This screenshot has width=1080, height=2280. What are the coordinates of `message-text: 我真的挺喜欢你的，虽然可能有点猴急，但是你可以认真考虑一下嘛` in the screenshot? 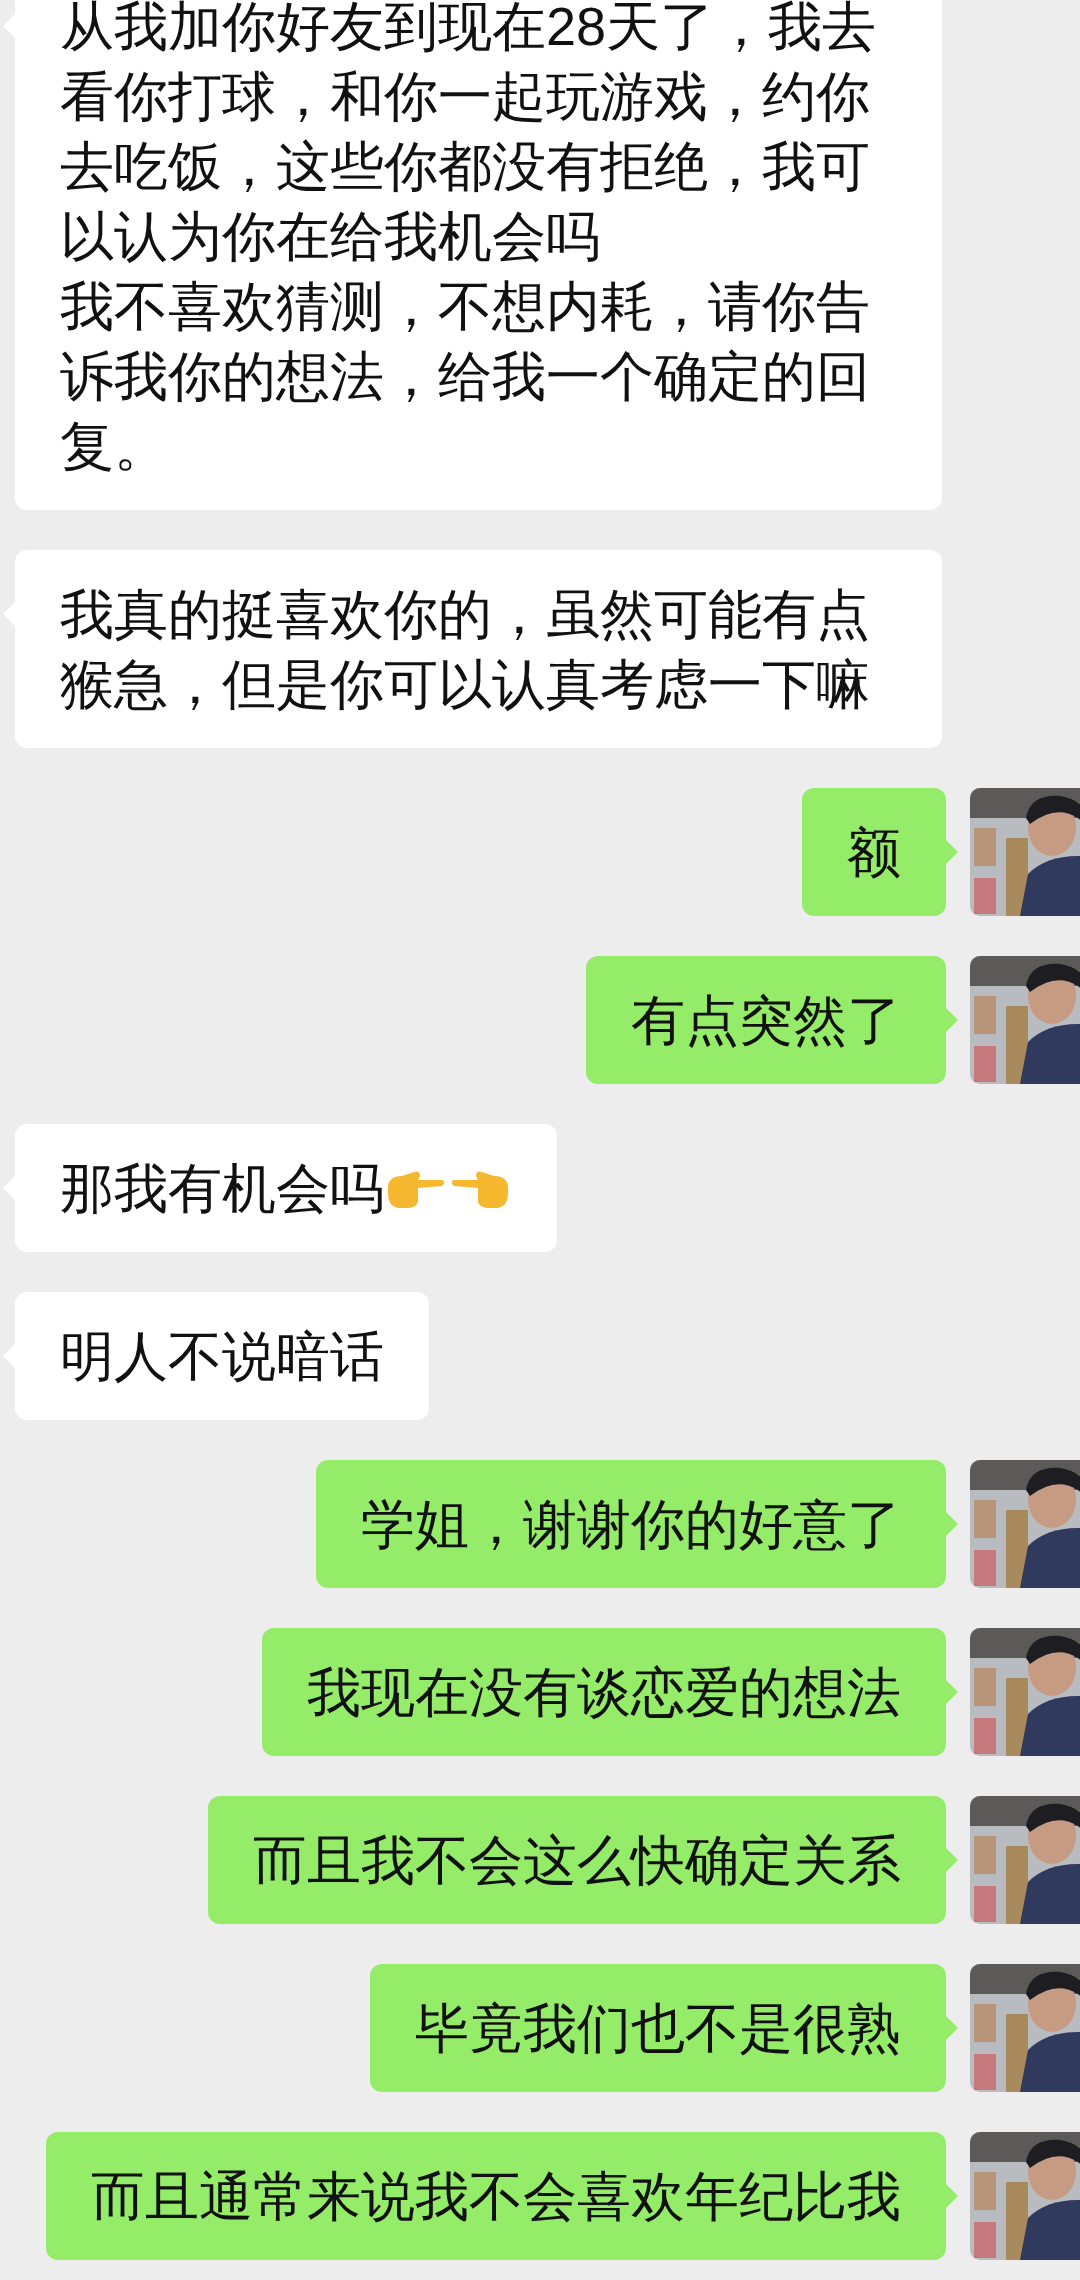 It's located at (465, 649).